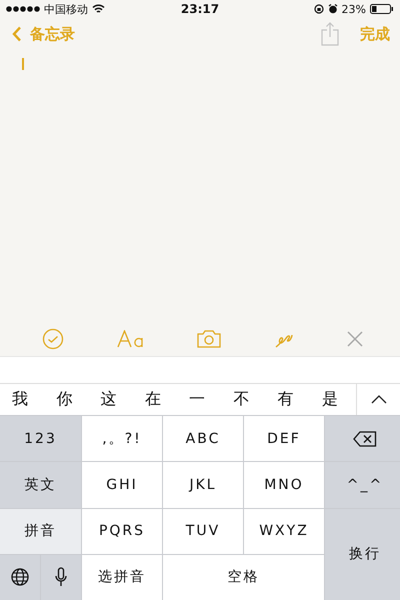 The height and width of the screenshot is (600, 400). I want to click on keyboard-key: PQRS, so click(122, 531).